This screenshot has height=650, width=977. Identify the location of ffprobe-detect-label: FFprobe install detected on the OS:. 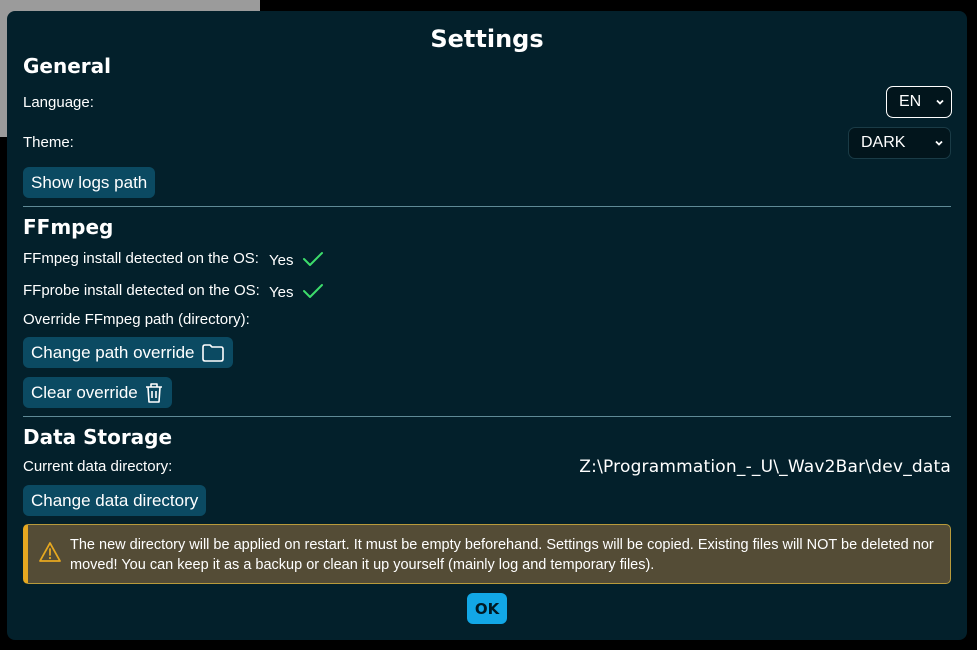
(141, 290).